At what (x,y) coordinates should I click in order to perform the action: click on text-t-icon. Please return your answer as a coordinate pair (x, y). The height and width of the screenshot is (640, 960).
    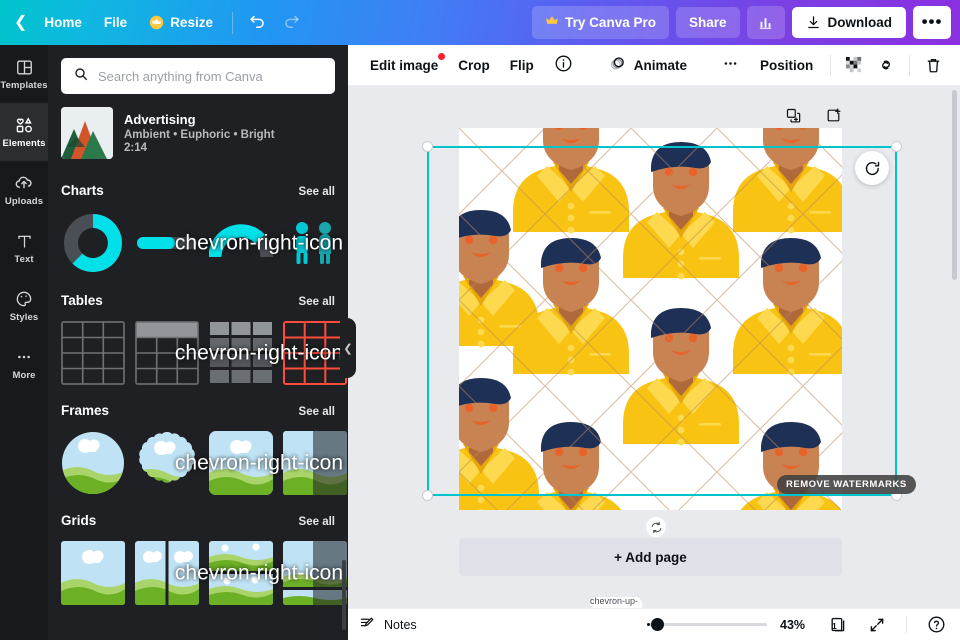
    Looking at the image, I should click on (24, 241).